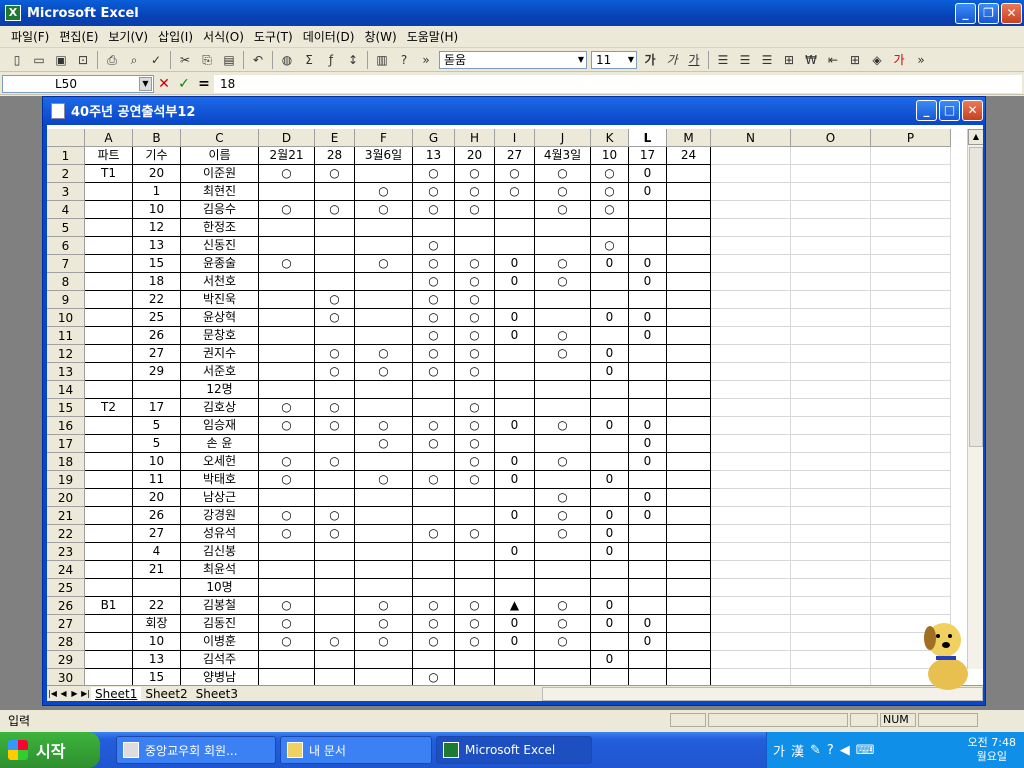 The image size is (1024, 768). What do you see at coordinates (899, 60) in the screenshot?
I see `font-color-icon: 가` at bounding box center [899, 60].